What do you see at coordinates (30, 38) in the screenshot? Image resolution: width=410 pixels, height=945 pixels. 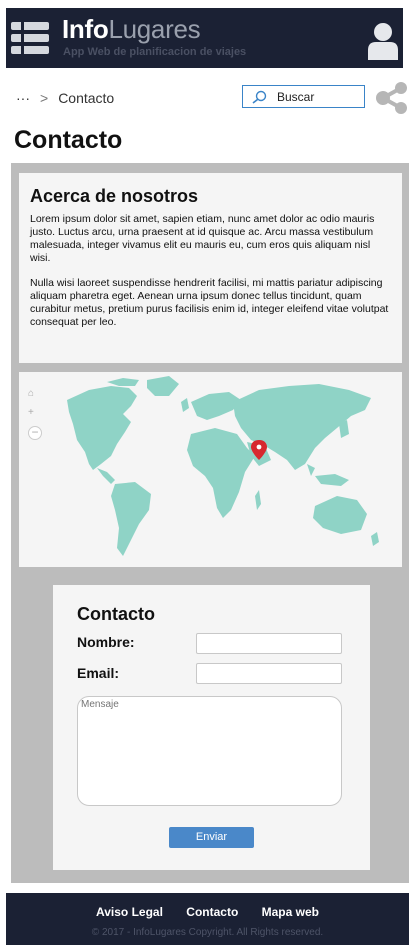 I see `menu-icon` at bounding box center [30, 38].